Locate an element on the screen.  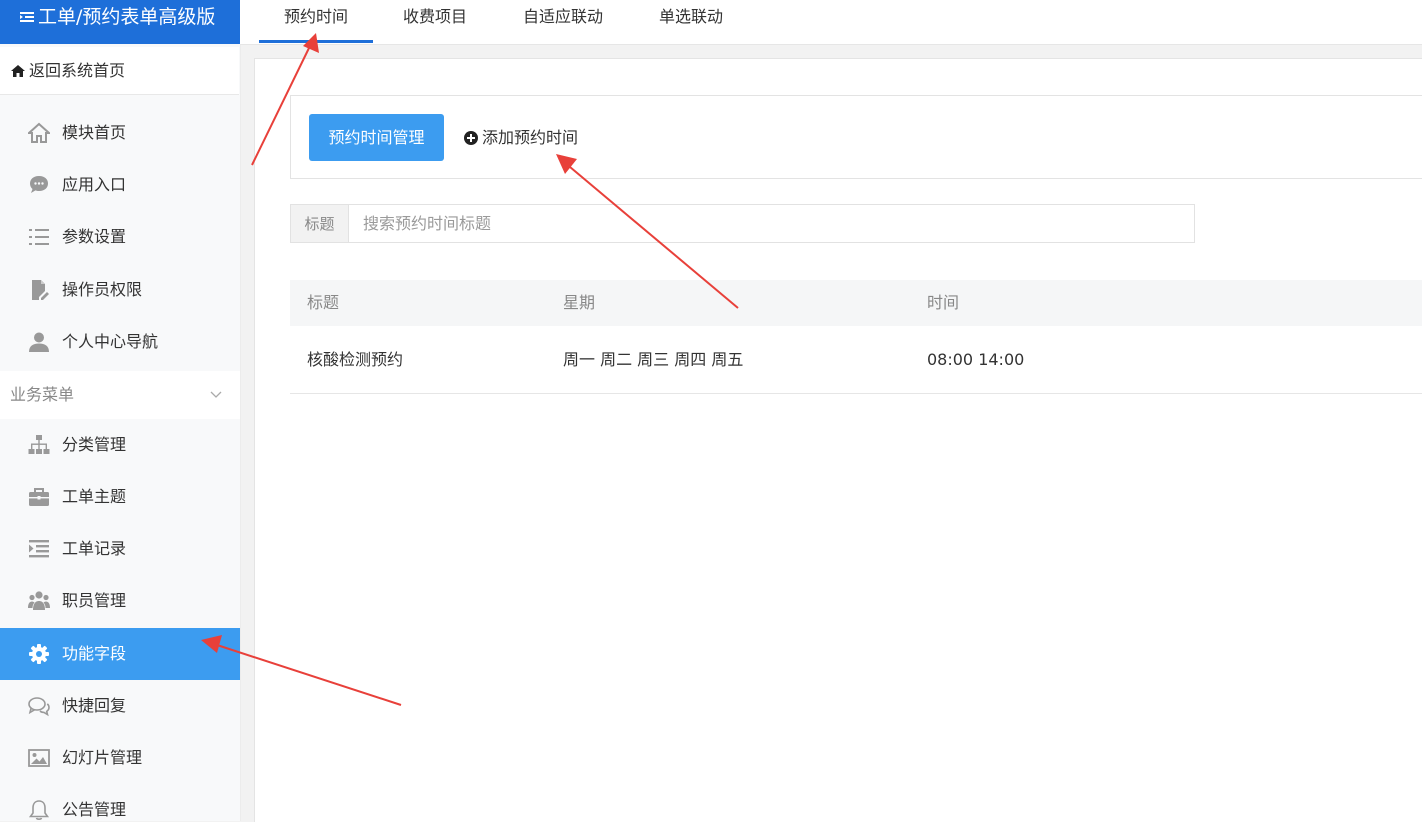
add-link-label: 添加预约时间 is located at coordinates (530, 137).